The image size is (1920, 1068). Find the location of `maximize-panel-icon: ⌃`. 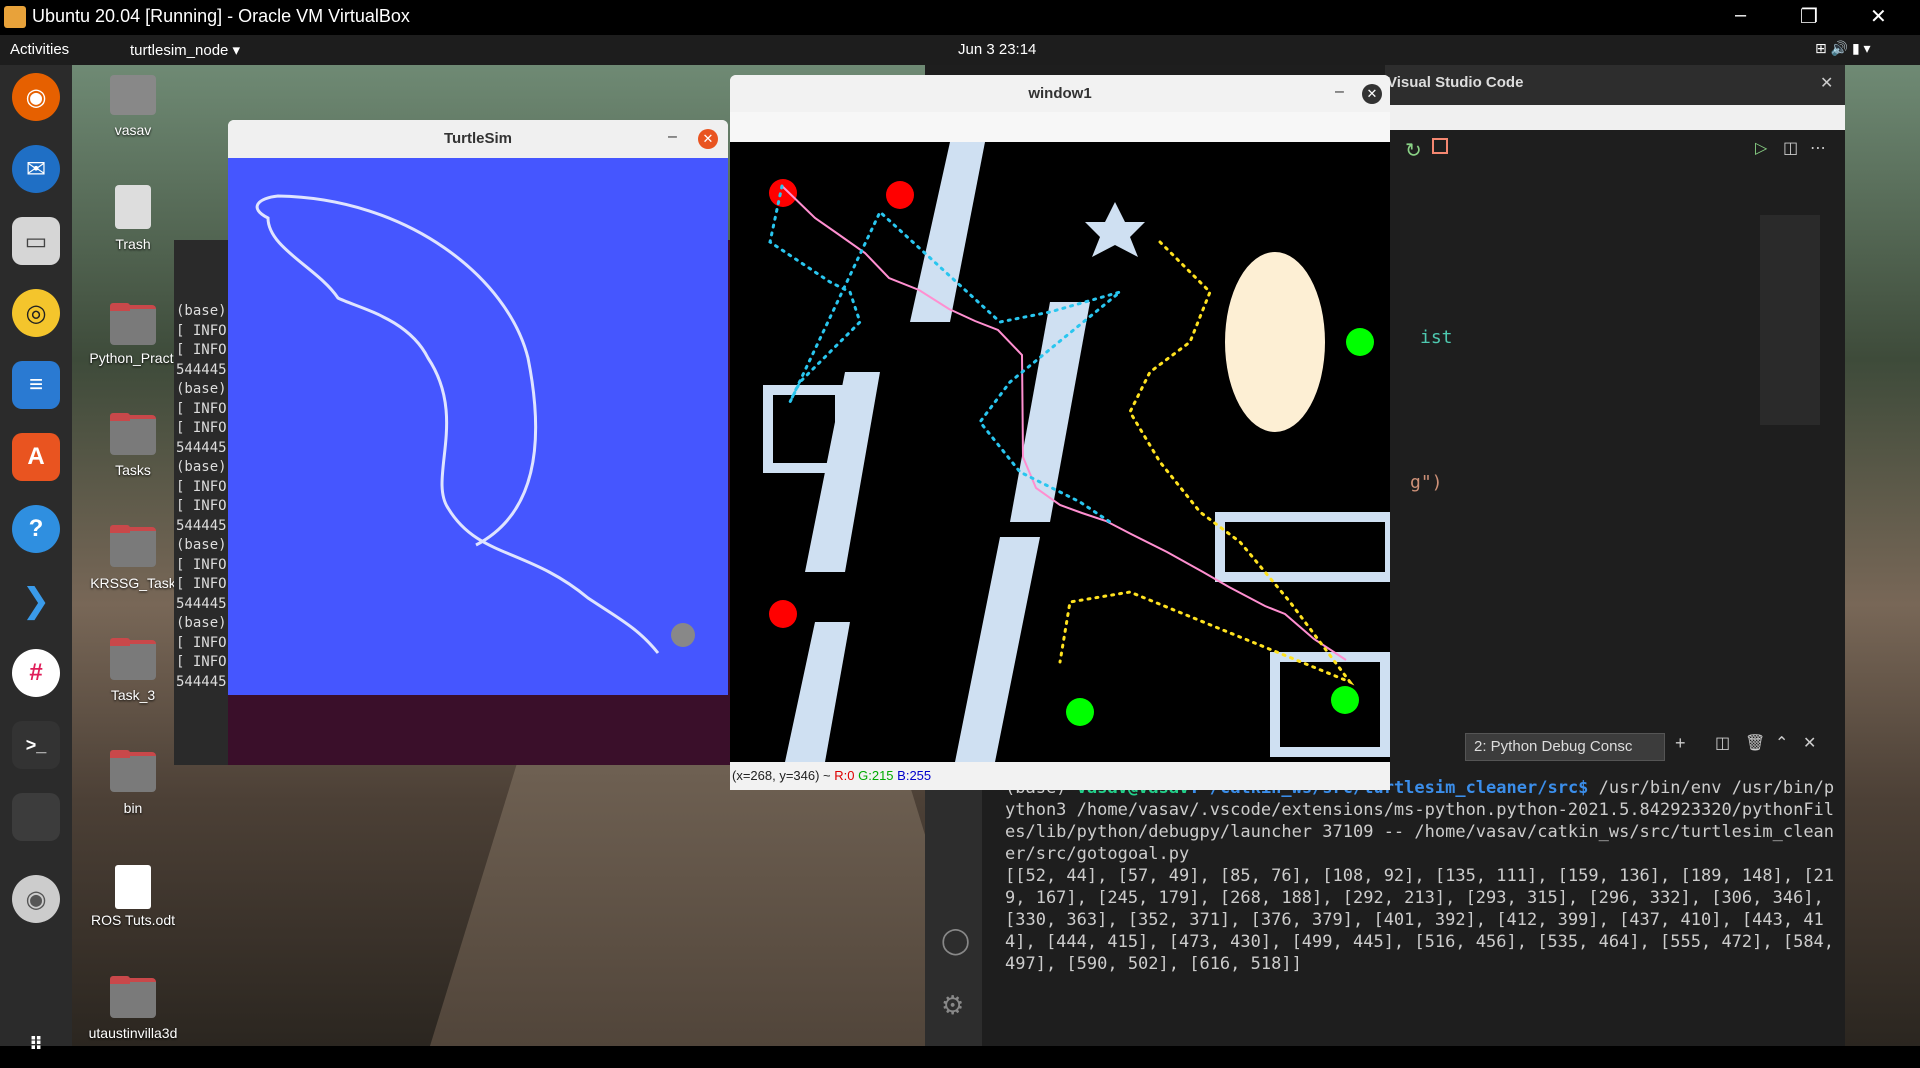

maximize-panel-icon: ⌃ is located at coordinates (1781, 743).